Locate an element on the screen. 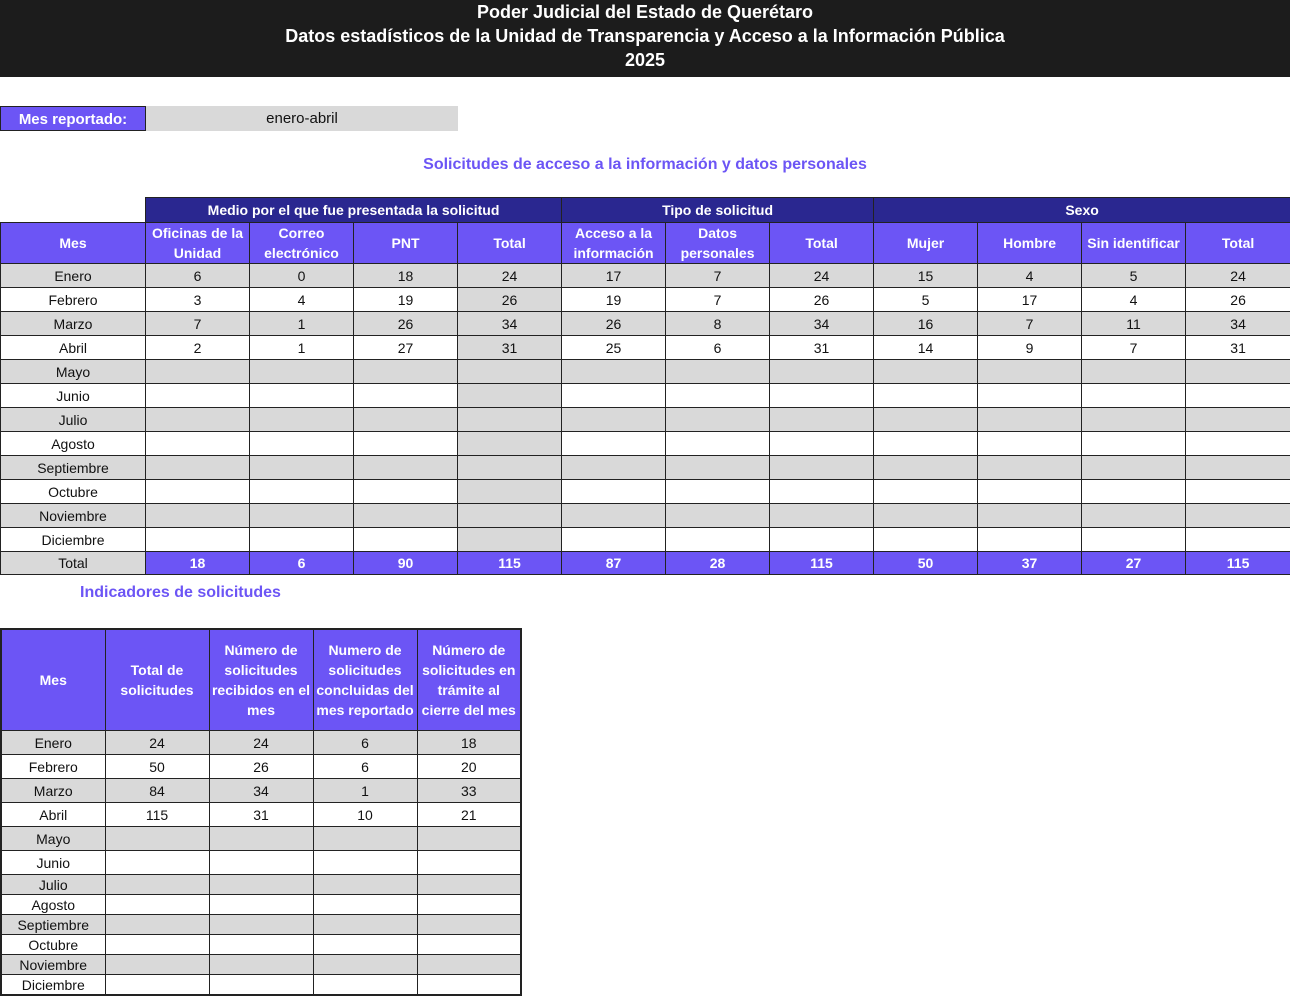 The height and width of the screenshot is (996, 1290). data-cell: 27 is located at coordinates (405, 347).